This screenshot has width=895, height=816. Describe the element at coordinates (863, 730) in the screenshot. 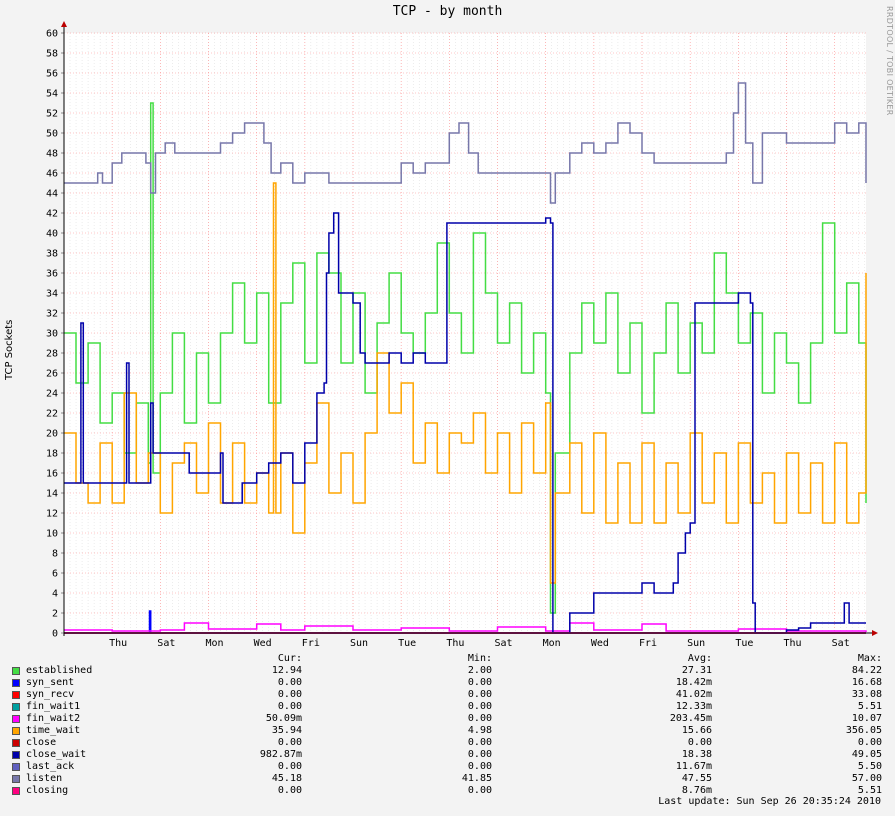

I see `legend-max: 356.05` at that location.